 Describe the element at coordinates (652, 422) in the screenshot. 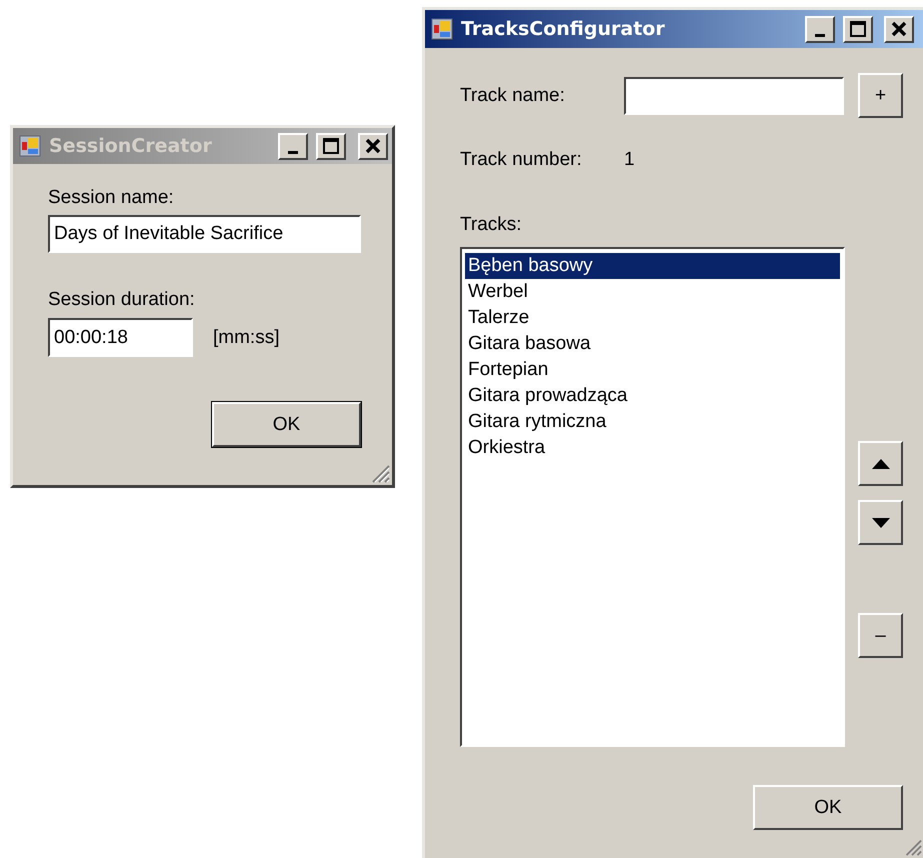

I see `track-item: Gitara rytmiczna` at that location.